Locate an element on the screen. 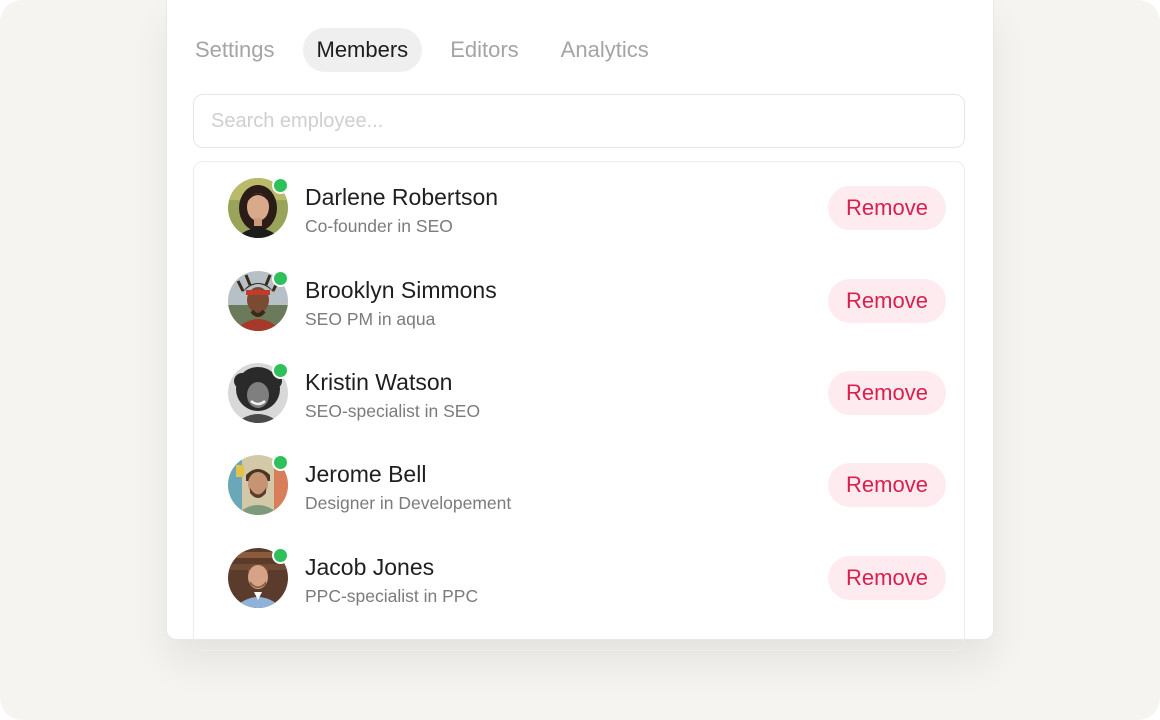 The width and height of the screenshot is (1160, 720). member-role: Co-founder in SEO is located at coordinates (379, 226).